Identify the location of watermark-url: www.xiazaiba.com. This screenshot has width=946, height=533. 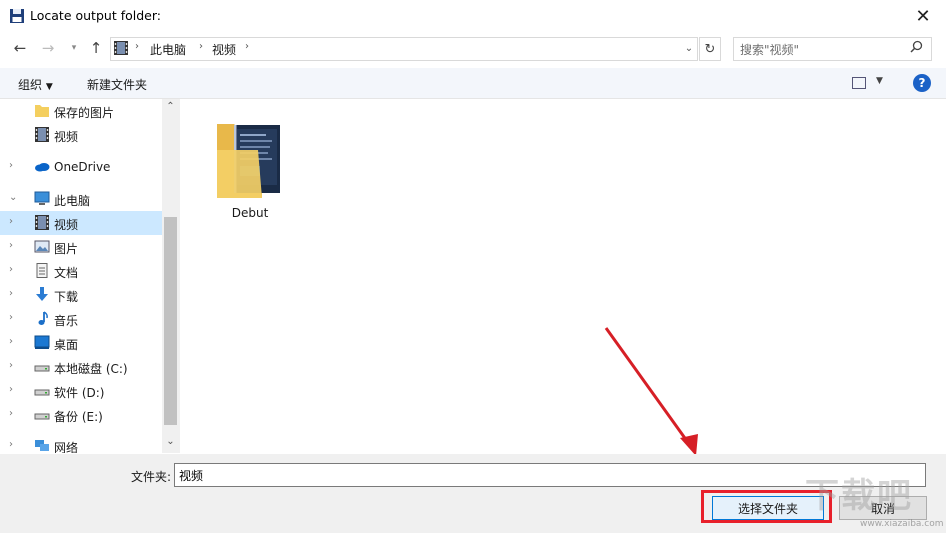
(902, 524).